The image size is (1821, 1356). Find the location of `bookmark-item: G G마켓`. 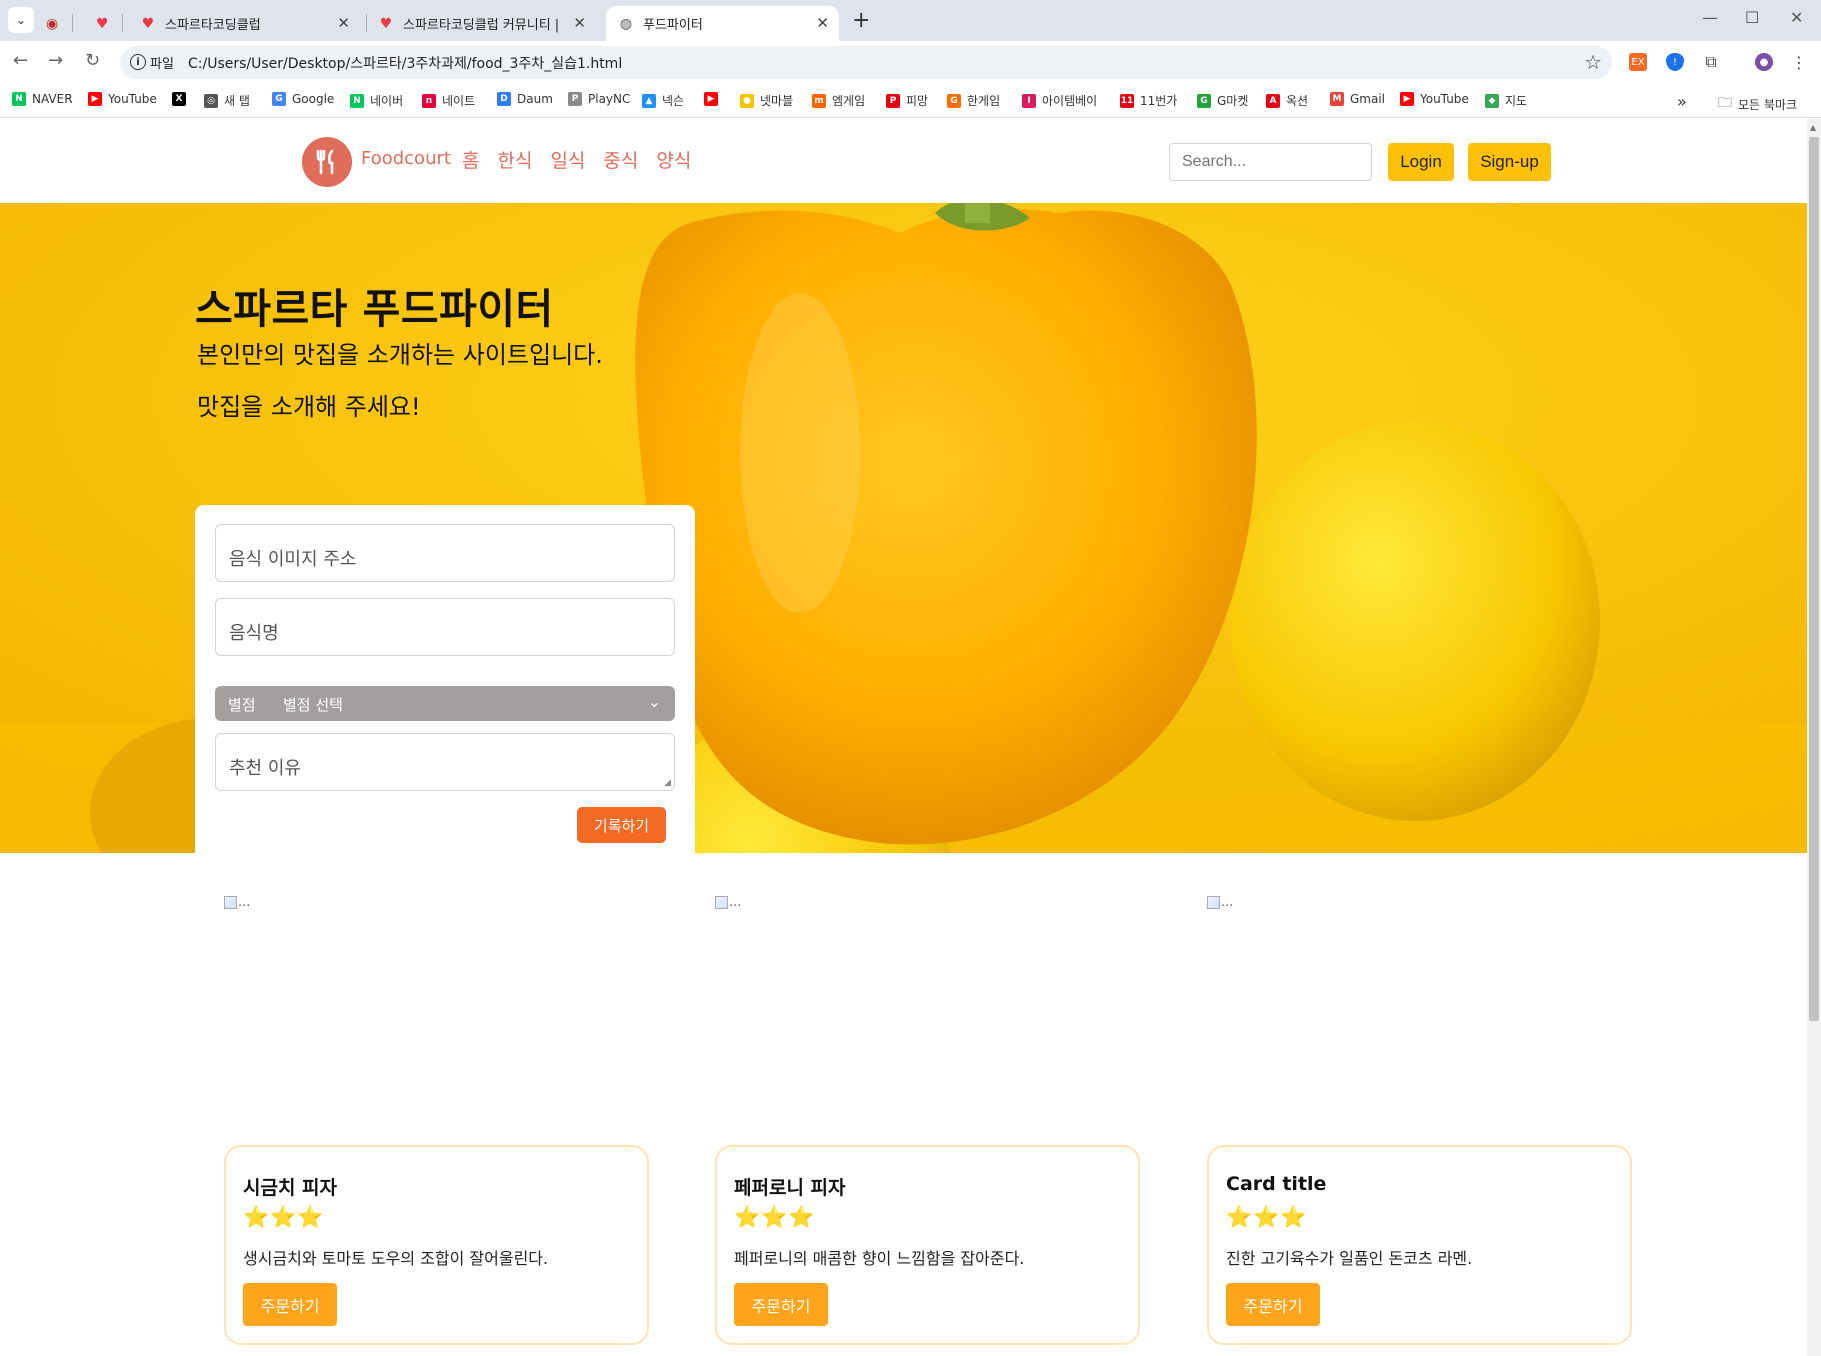

bookmark-item: G G마켓 is located at coordinates (1222, 100).